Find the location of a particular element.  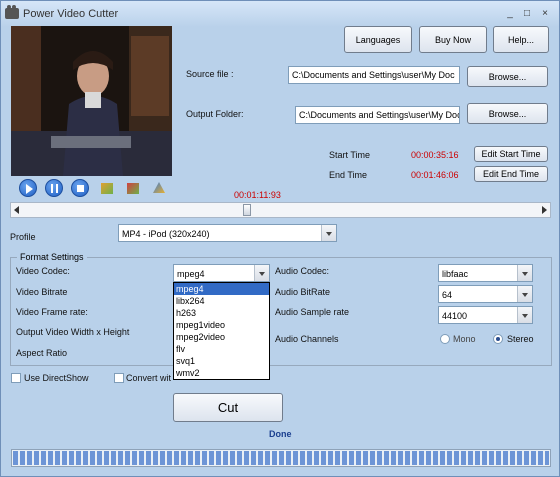

stereo-radio is located at coordinates (498, 339).